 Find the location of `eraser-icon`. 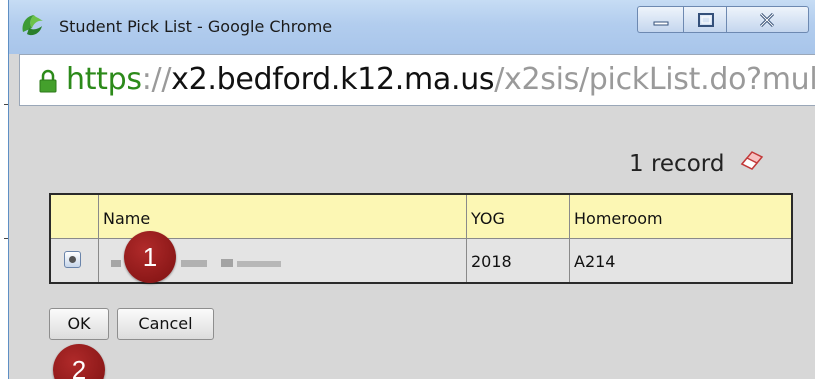

eraser-icon is located at coordinates (752, 160).